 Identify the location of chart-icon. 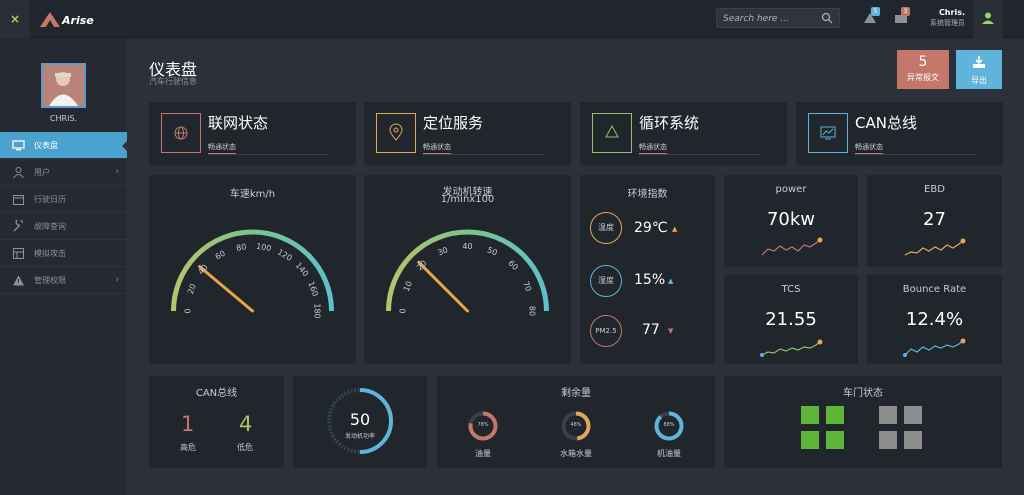
(828, 133).